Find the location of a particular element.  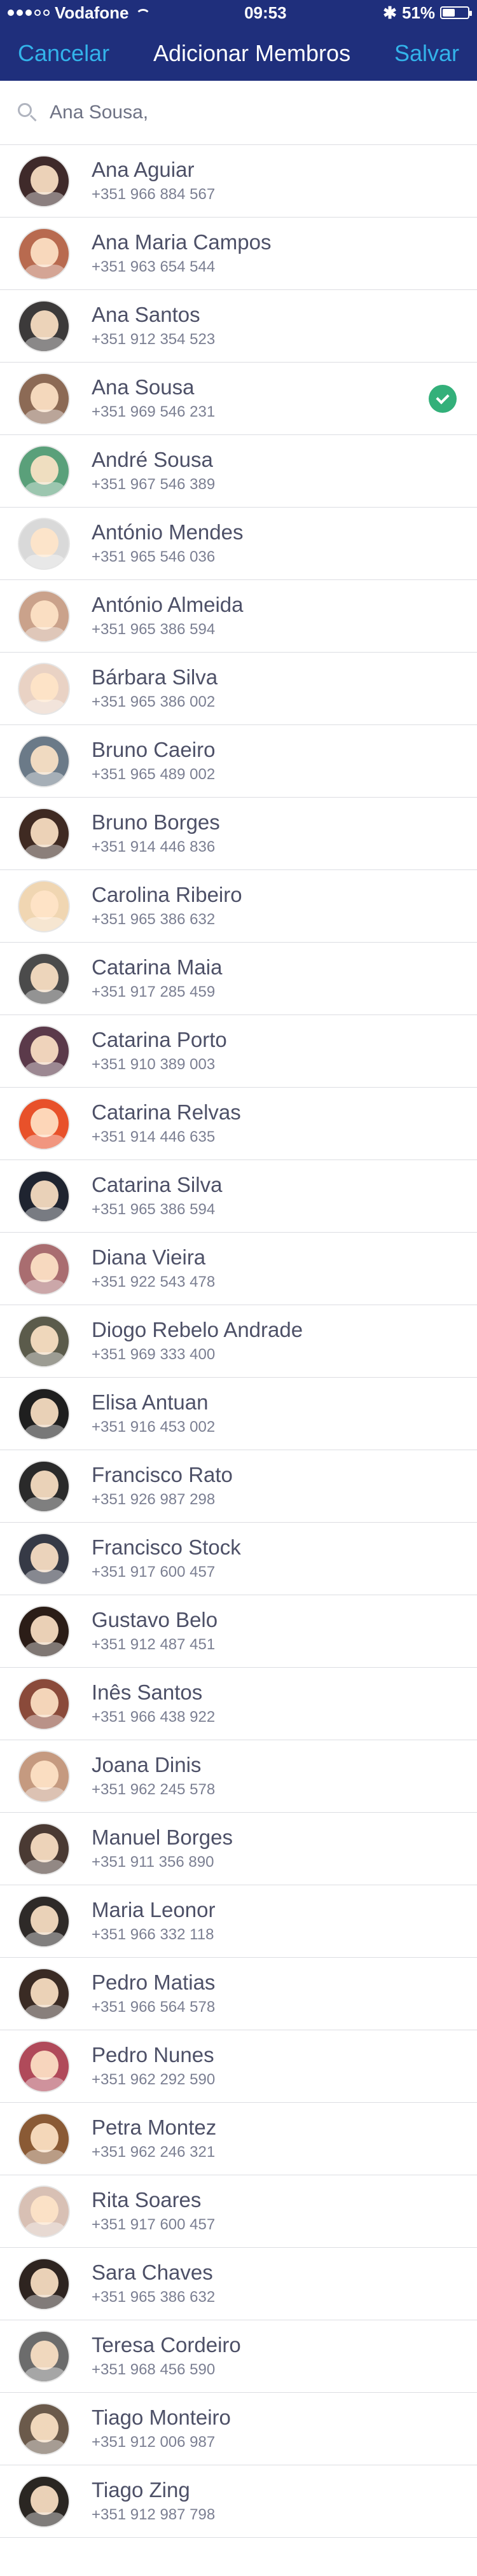

contact-phone: +351 962 245 578 is located at coordinates (154, 1789).